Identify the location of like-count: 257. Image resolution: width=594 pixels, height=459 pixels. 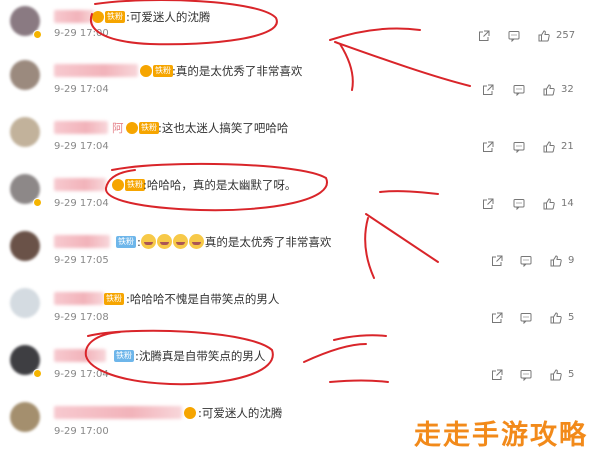
(566, 35).